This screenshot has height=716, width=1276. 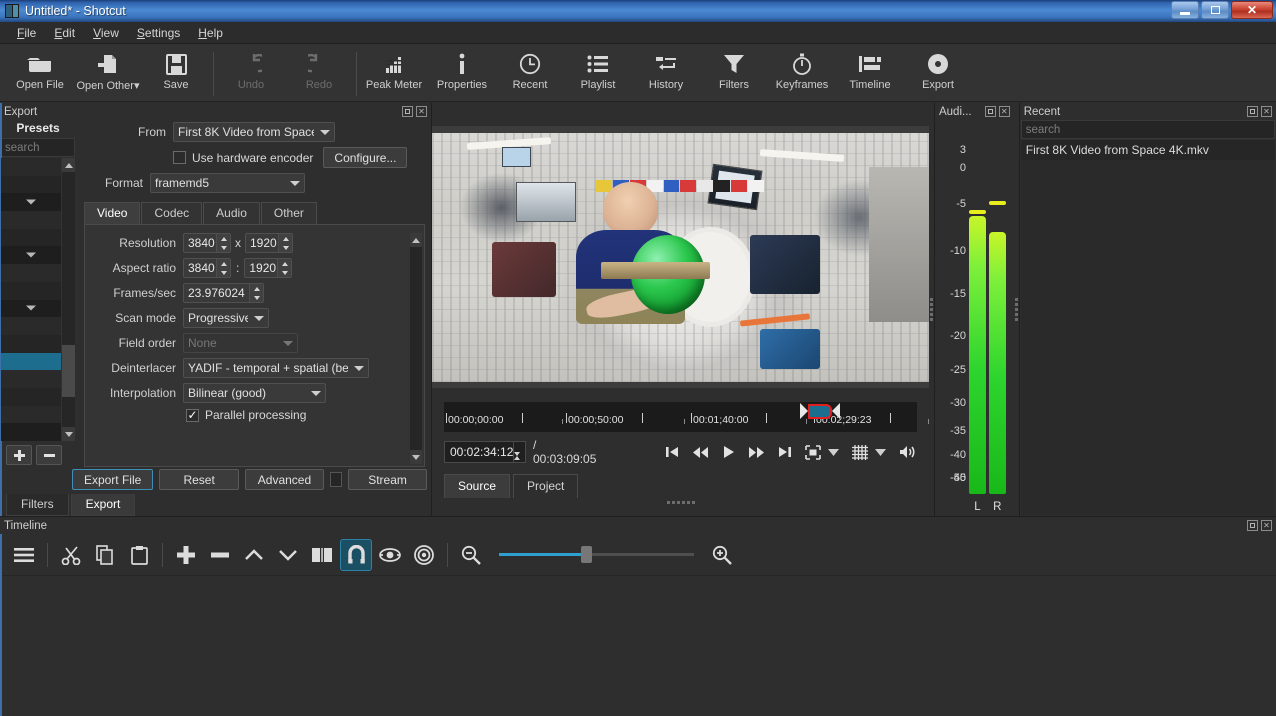 I want to click on presets-list, so click(x=38, y=299).